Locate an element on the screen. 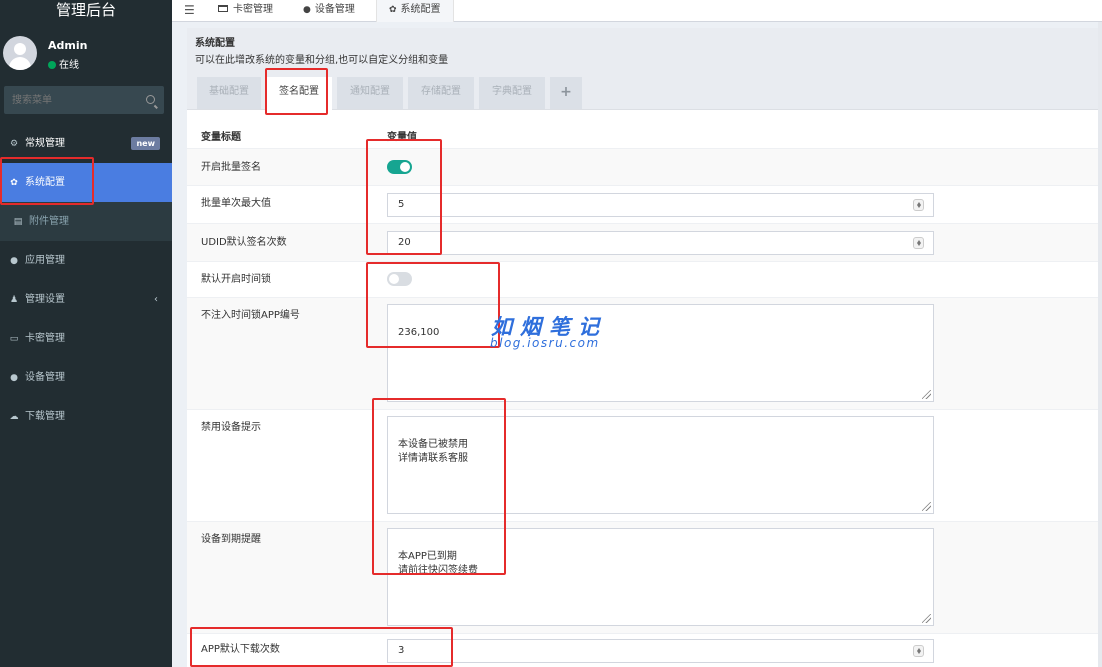 The width and height of the screenshot is (1102, 667). sidebar-item-label: 管理设置 is located at coordinates (45, 299).